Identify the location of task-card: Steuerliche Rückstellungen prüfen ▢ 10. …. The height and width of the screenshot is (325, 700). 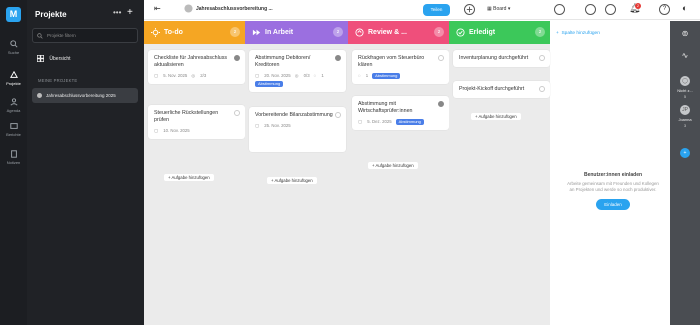
(196, 122).